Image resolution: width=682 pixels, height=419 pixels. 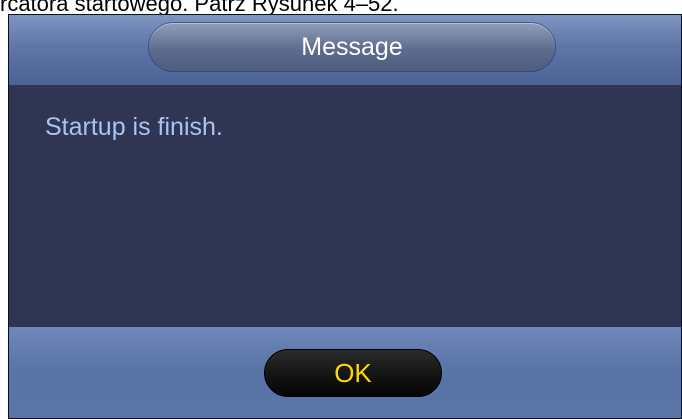 I want to click on dialog-title: Message, so click(x=352, y=46).